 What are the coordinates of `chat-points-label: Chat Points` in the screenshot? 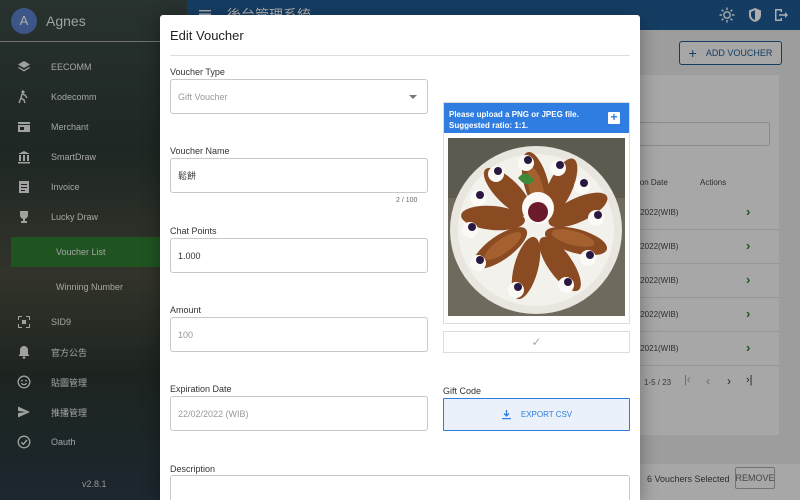 It's located at (193, 231).